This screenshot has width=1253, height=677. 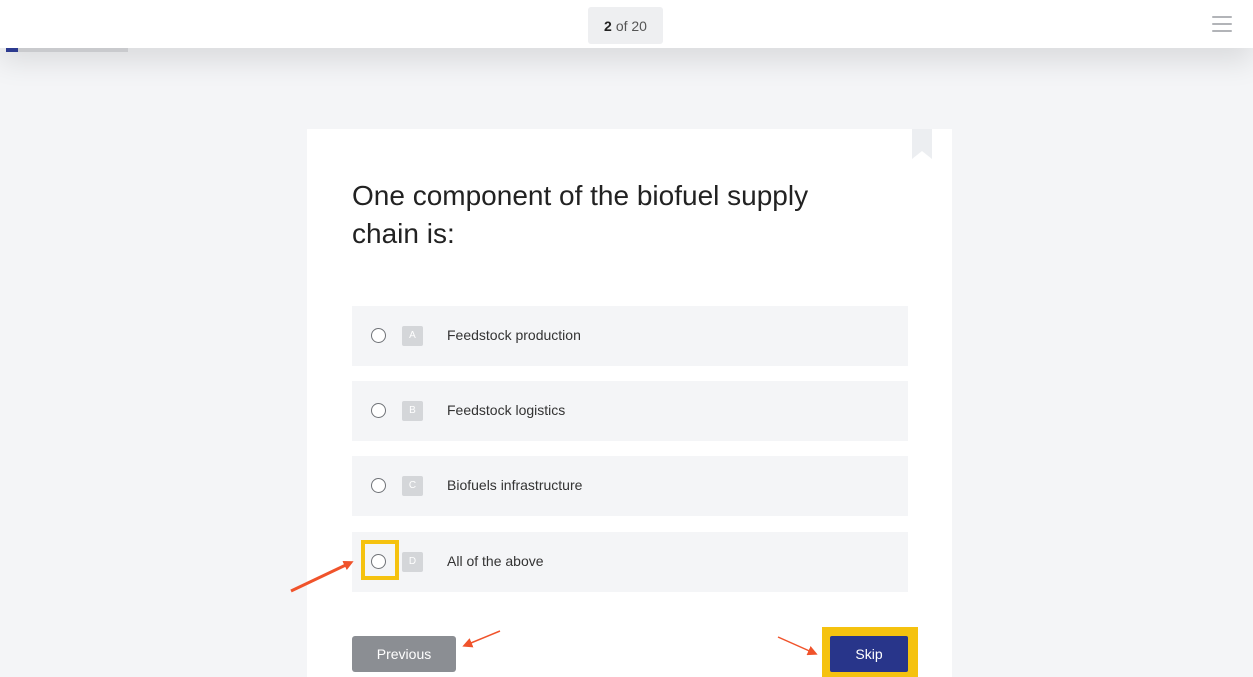 What do you see at coordinates (922, 144) in the screenshot?
I see `bookmark-icon` at bounding box center [922, 144].